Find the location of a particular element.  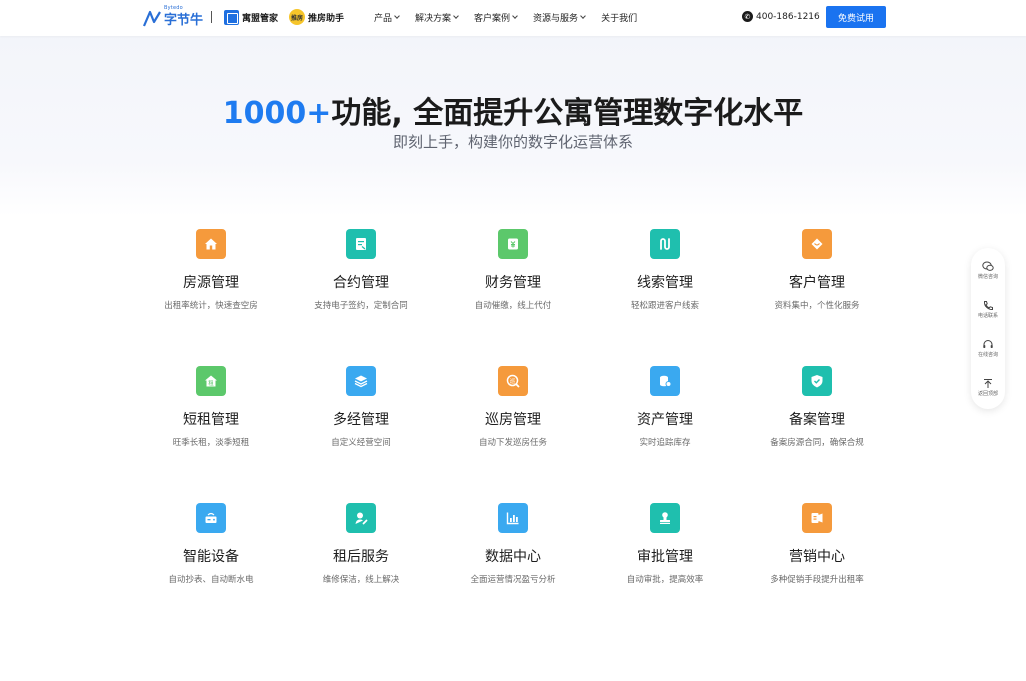

feature-card: 营销中心多种促销手段提升出租率 is located at coordinates (817, 544).